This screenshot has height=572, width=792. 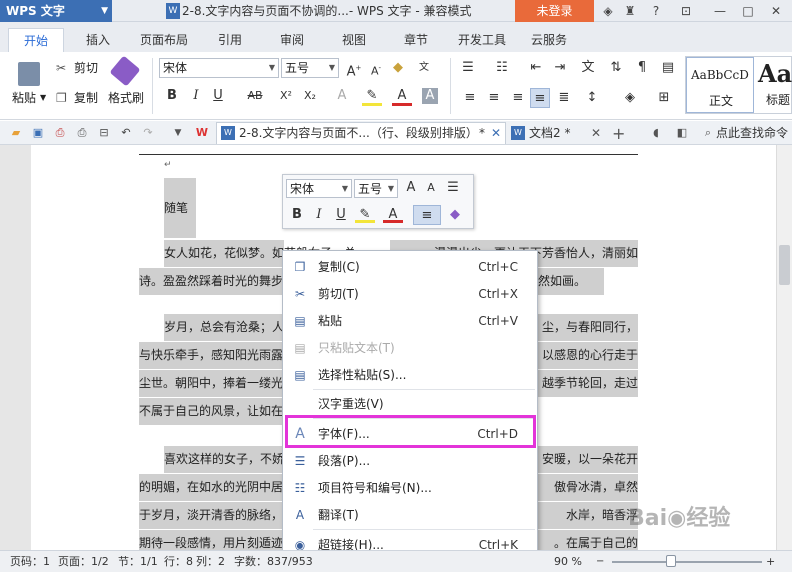 What do you see at coordinates (656, 133) in the screenshot?
I see `nav-icon: ◖` at bounding box center [656, 133].